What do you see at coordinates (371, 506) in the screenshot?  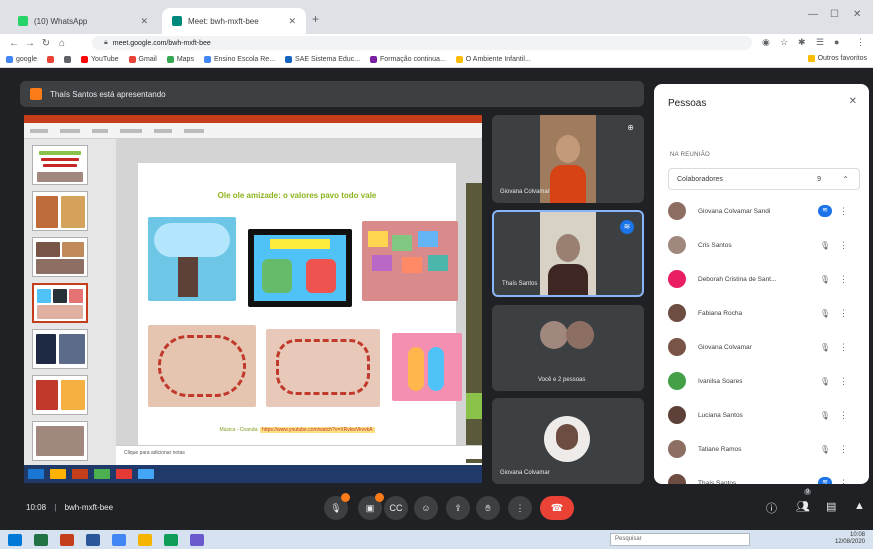 I see `camera-button: ▣` at bounding box center [371, 506].